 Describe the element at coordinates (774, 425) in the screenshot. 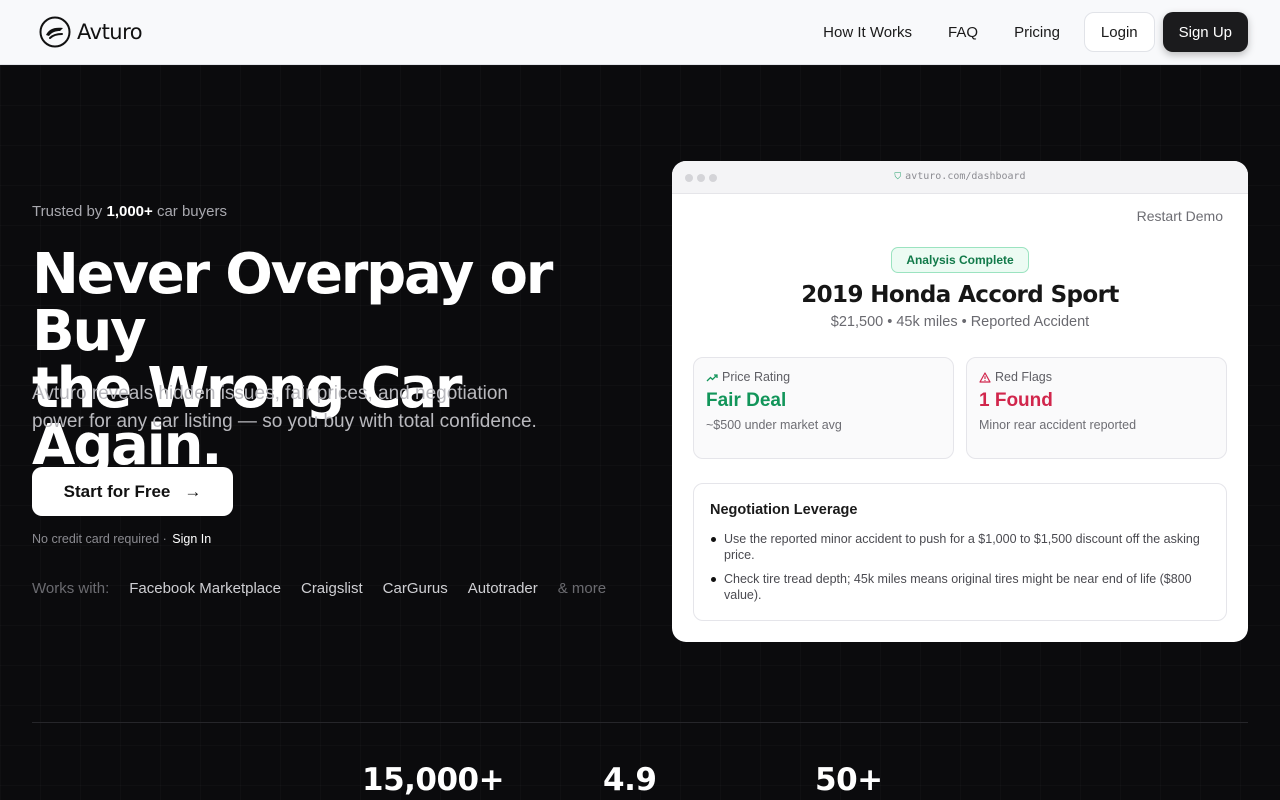

I see `price-rating-note: ~$500 under market avg` at that location.